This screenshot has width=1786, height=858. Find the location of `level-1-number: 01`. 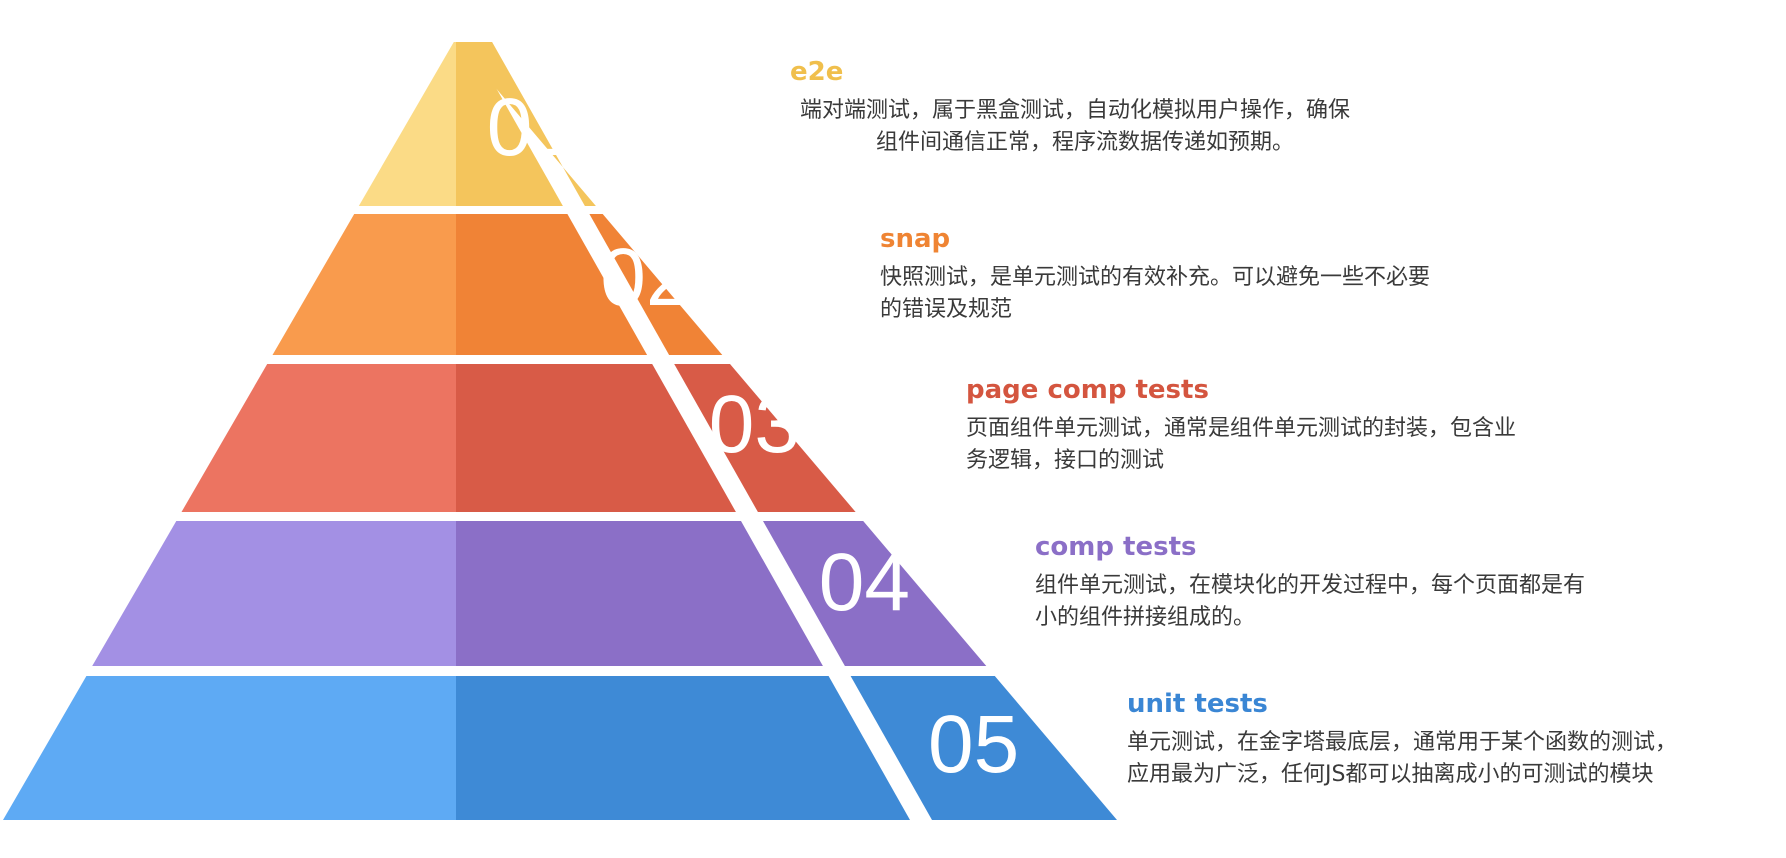

level-1-number: 01 is located at coordinates (532, 127).